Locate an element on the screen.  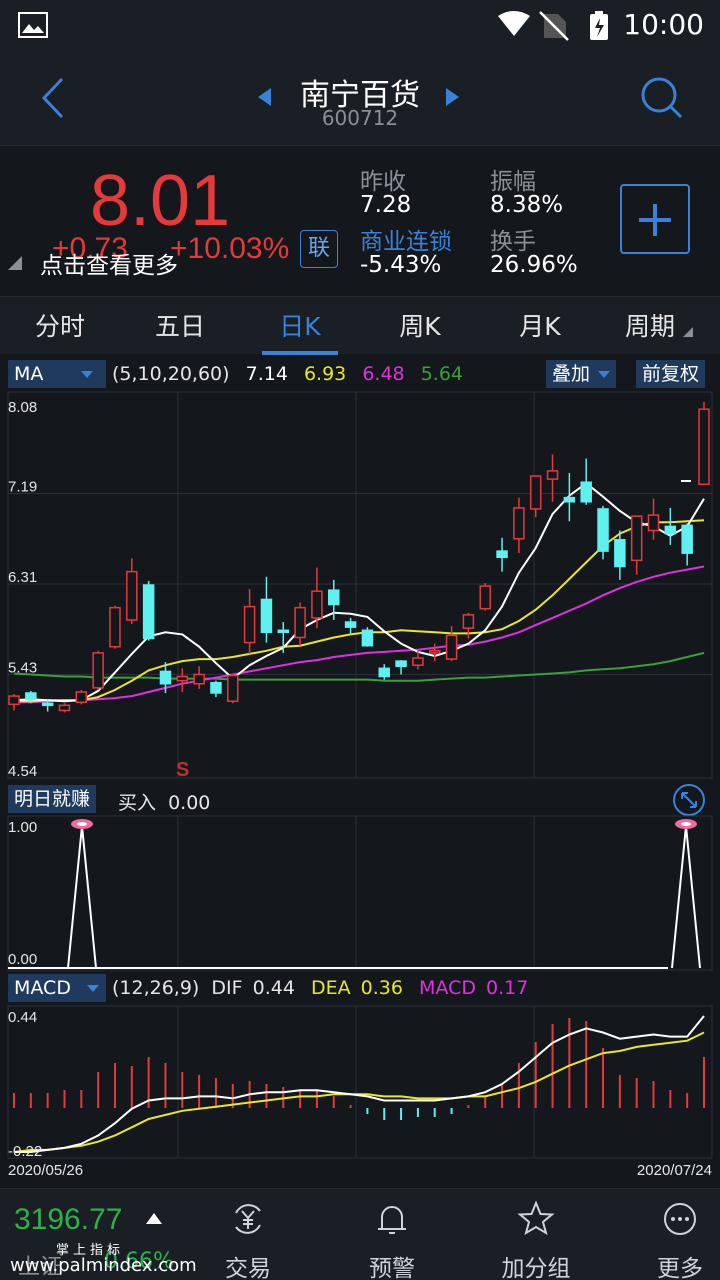
signal-spike is located at coordinates (686, 897).